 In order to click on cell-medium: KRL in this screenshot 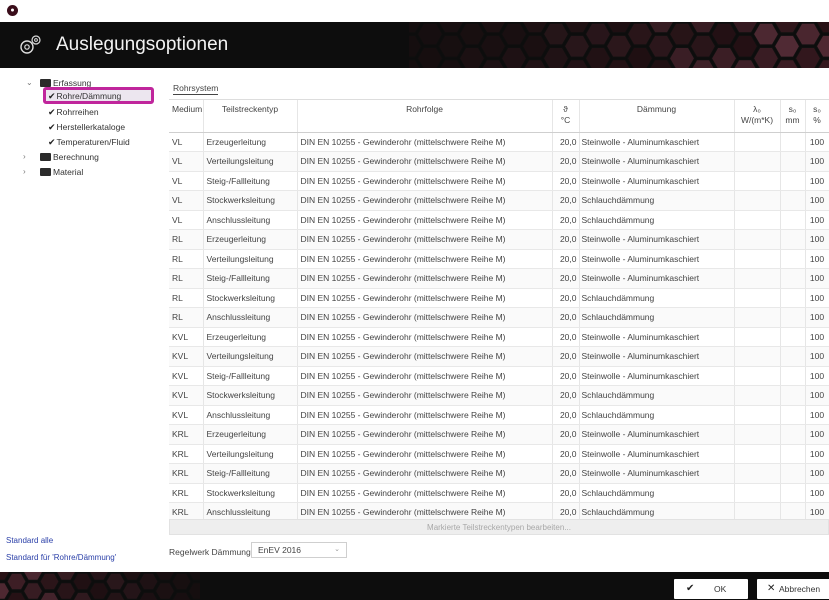, I will do `click(186, 473)`.